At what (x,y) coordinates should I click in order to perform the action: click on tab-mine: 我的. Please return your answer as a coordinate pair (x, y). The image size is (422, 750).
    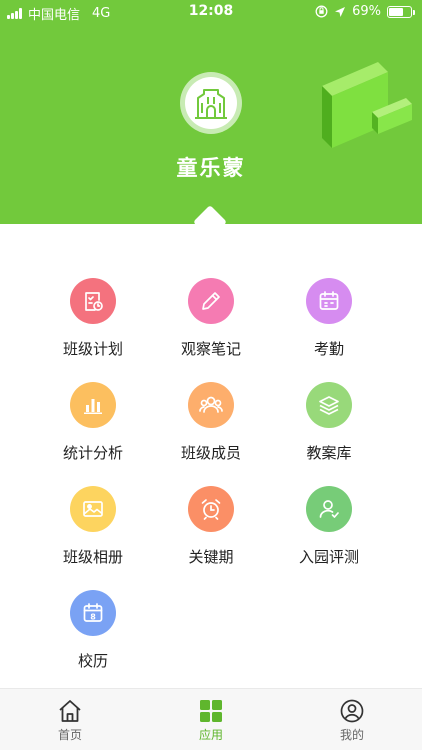
    Looking at the image, I should click on (352, 719).